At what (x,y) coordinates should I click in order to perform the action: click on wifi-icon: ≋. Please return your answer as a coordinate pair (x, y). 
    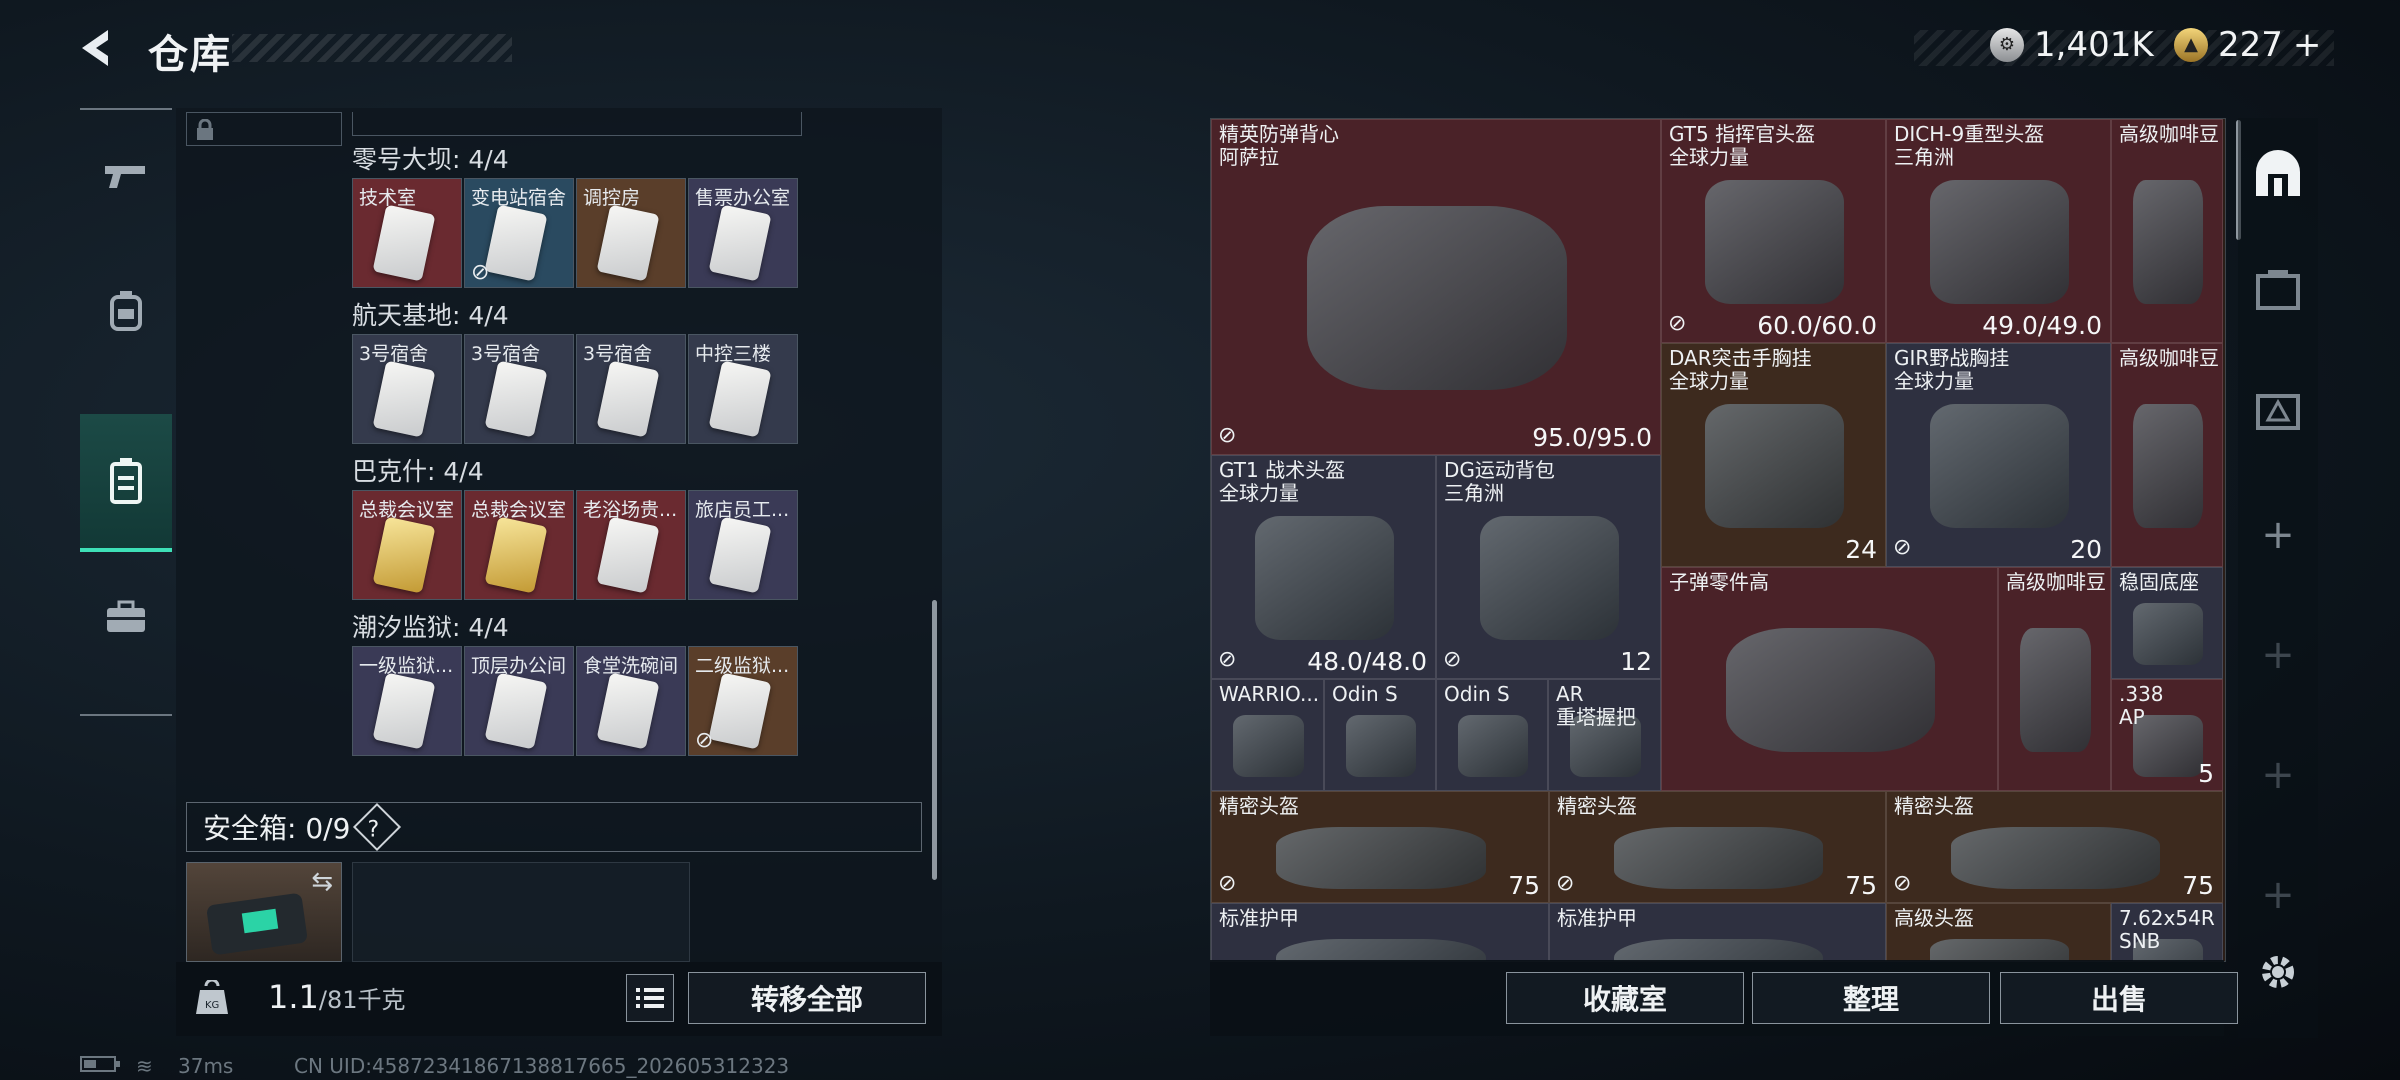
    Looking at the image, I should click on (144, 1066).